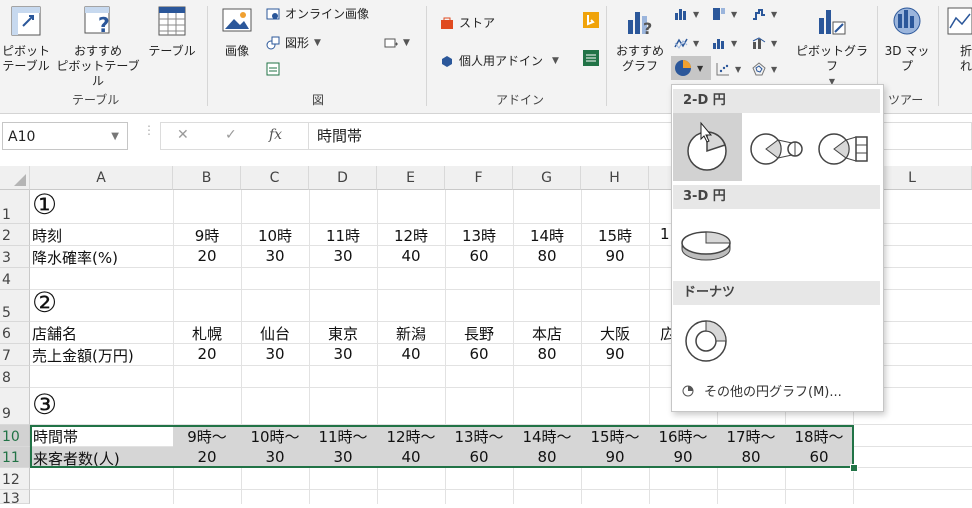 This screenshot has height=508, width=972. I want to click on pie-icon, so click(707, 146).